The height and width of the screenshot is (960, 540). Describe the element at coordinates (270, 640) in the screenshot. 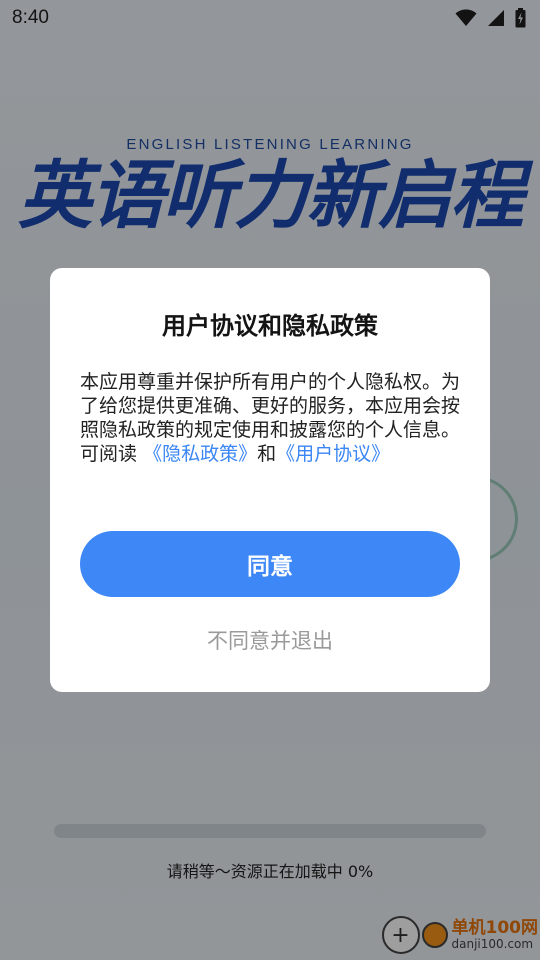

I see `disagree-exit-button: 不同意并退出` at that location.